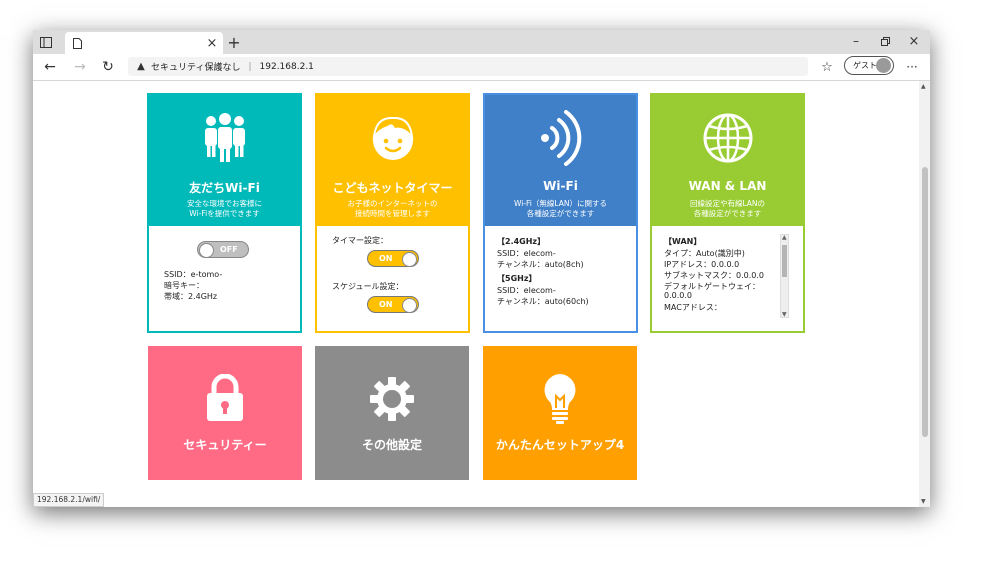 The image size is (995, 571). Describe the element at coordinates (50, 67) in the screenshot. I see `back-icon: ←` at that location.